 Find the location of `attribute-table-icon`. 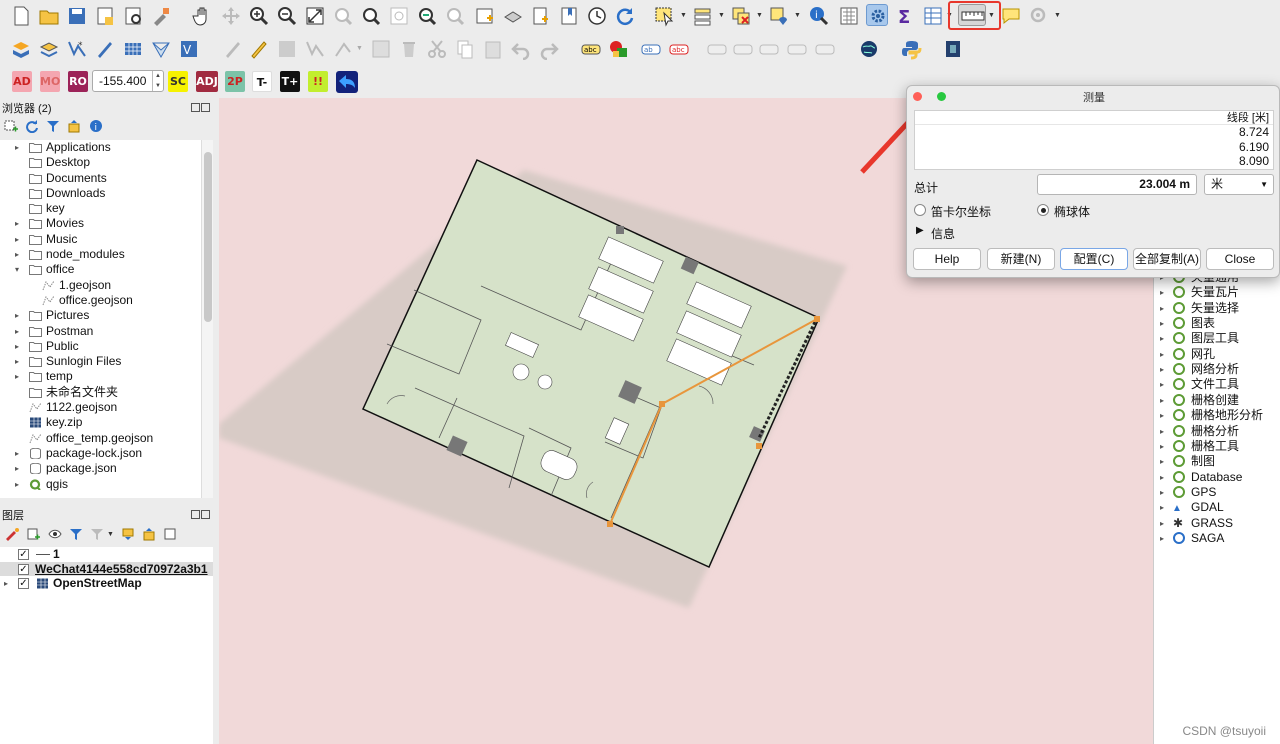

attribute-table-icon is located at coordinates (933, 16).